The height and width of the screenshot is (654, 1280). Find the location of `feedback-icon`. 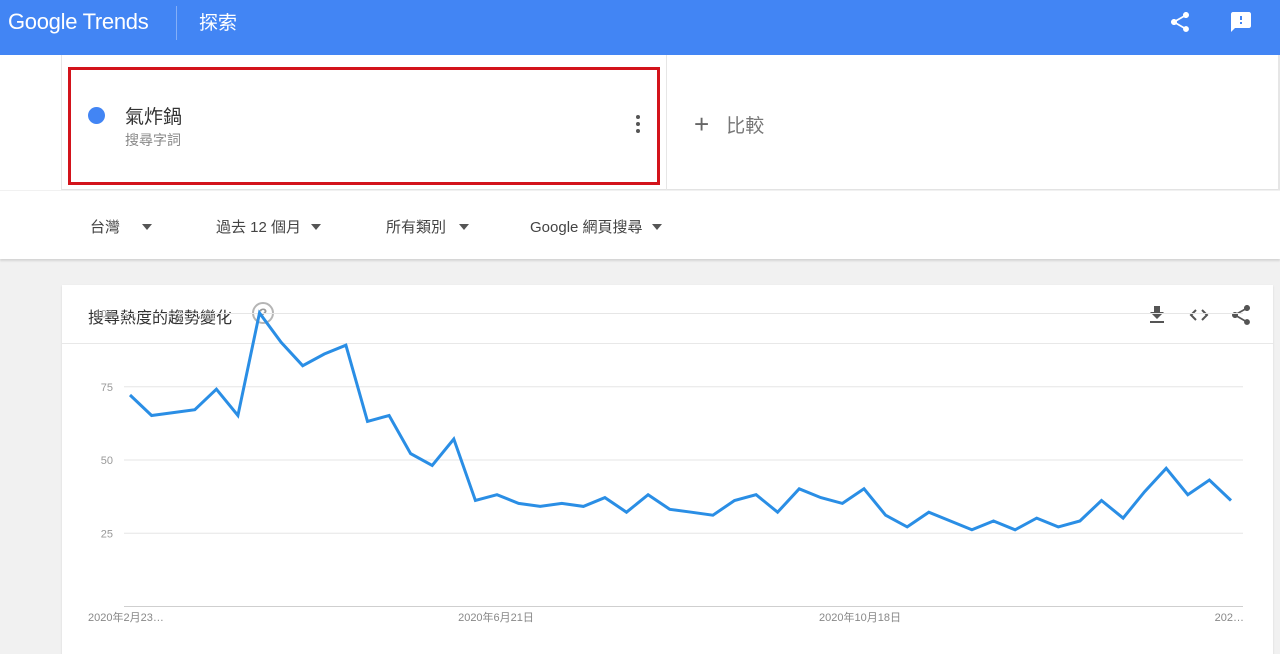

feedback-icon is located at coordinates (1241, 22).